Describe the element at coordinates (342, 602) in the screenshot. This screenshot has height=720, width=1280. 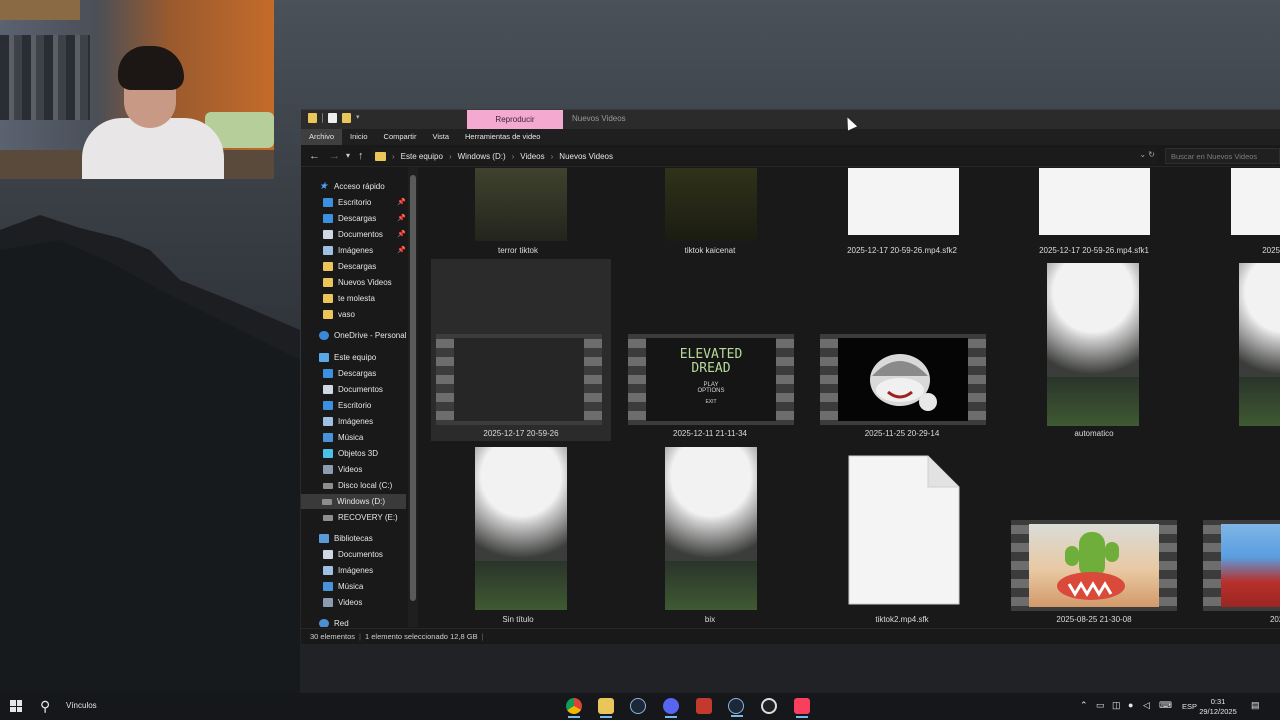
I see `nav-lib-videos: Videos` at that location.